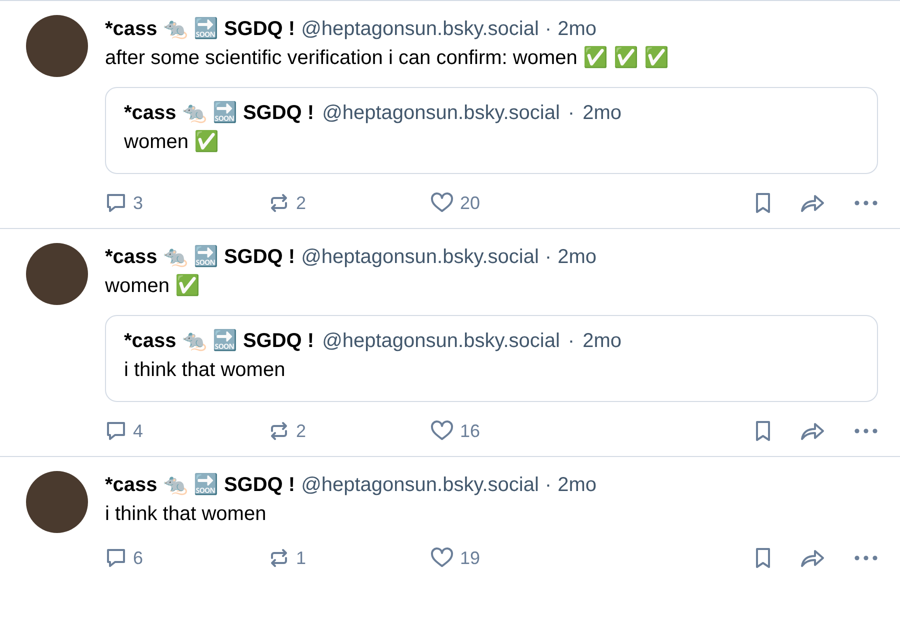 This screenshot has height=636, width=900. What do you see at coordinates (186, 558) in the screenshot?
I see `reply-button: 6` at bounding box center [186, 558].